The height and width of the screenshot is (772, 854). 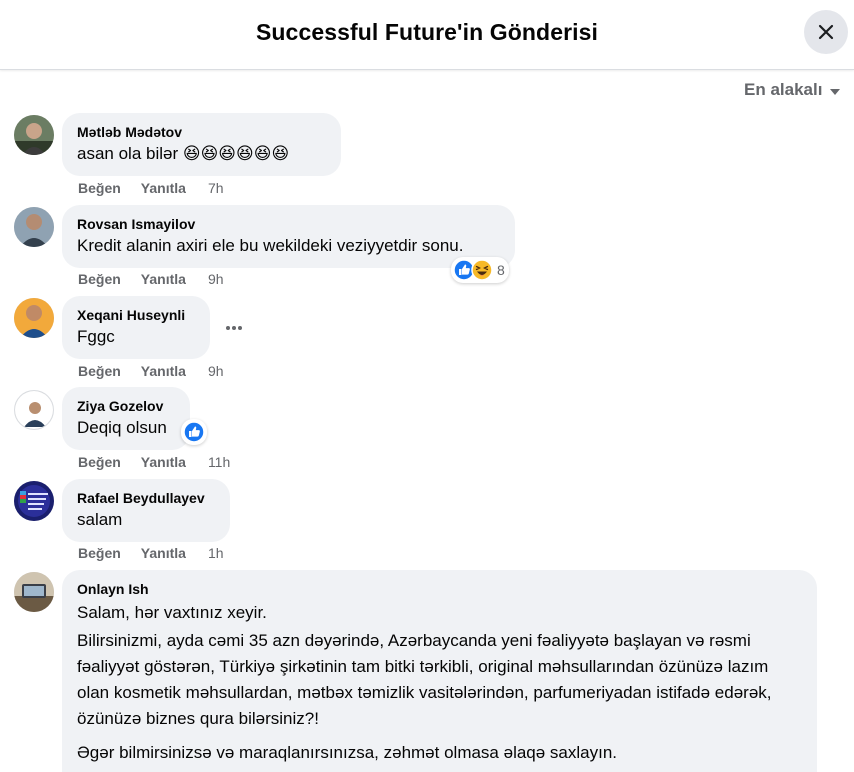 I want to click on comment-actions: Beğen Yanıtla 7h, so click(x=151, y=188).